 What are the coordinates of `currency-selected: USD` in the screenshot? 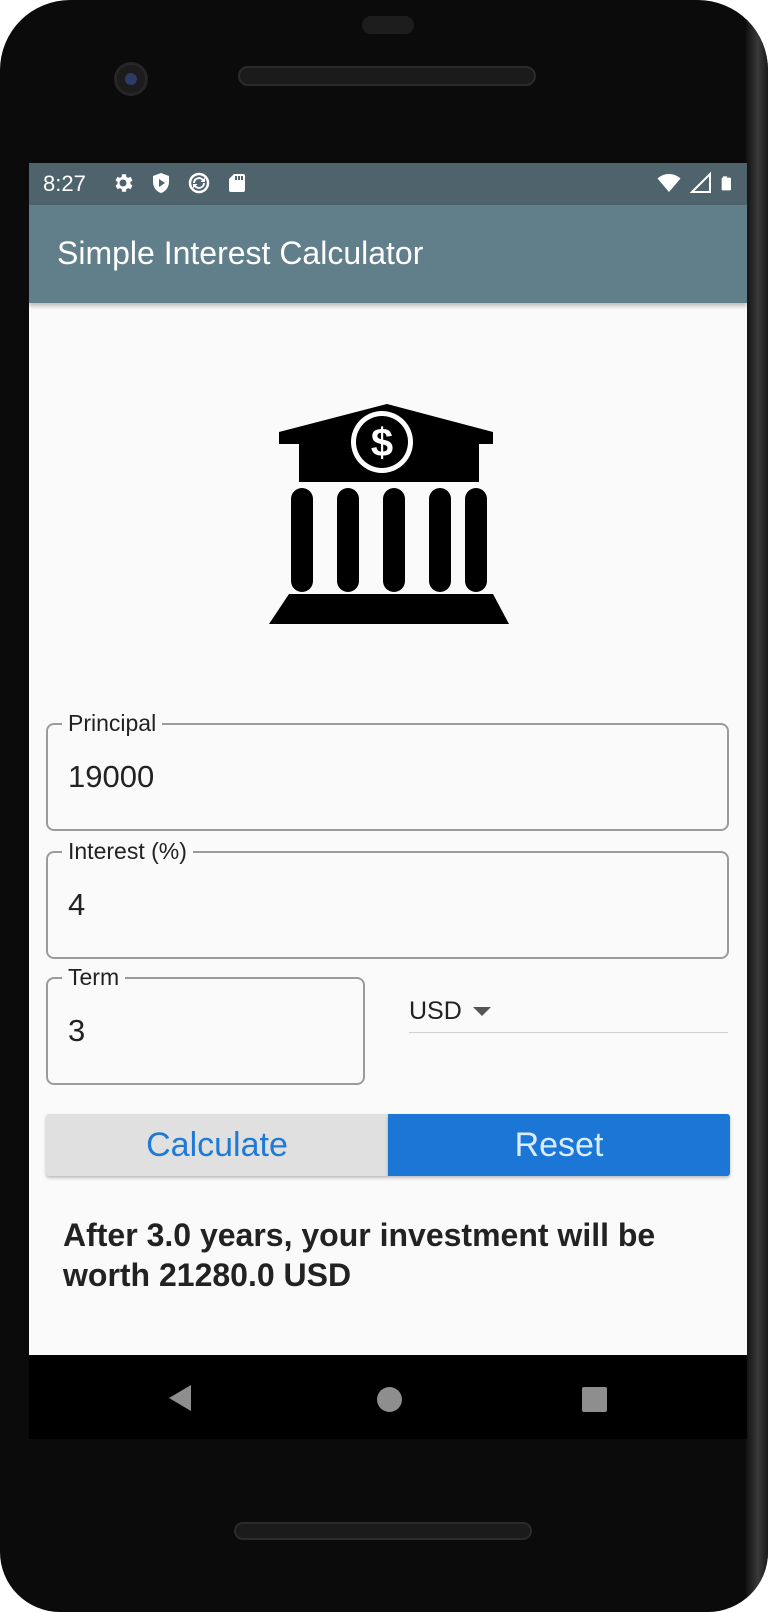 It's located at (435, 1011).